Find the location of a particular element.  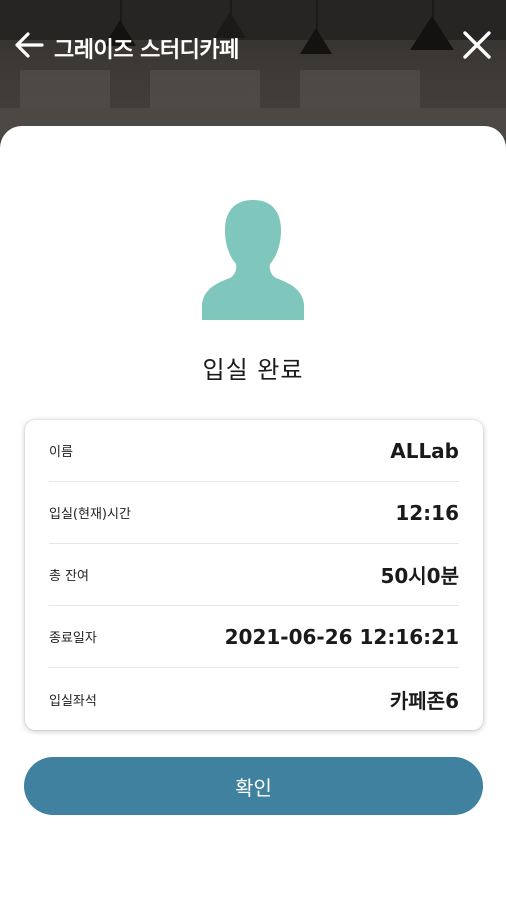

close-icon is located at coordinates (477, 45).